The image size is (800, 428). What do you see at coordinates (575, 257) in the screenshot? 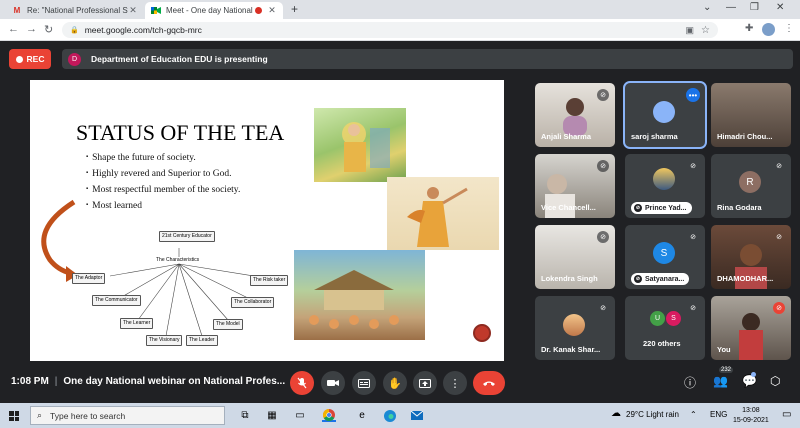
I see `participant-tile: ⊘ Lokendra Singh` at bounding box center [575, 257].